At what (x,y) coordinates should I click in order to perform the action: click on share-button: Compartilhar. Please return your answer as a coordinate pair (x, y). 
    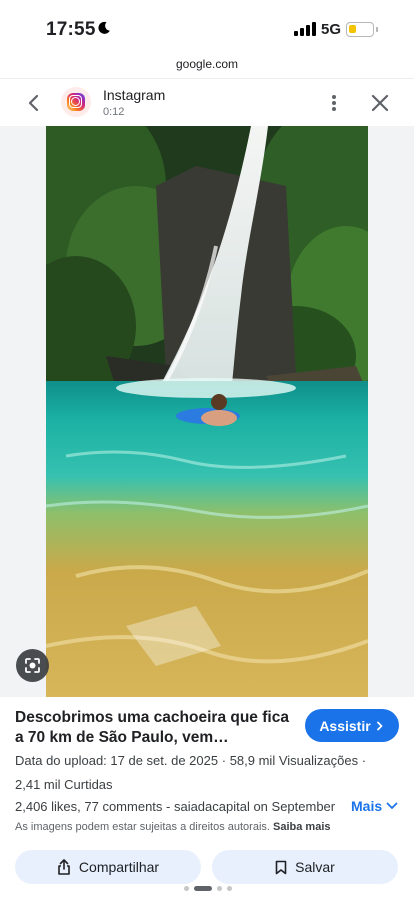
    Looking at the image, I should click on (108, 867).